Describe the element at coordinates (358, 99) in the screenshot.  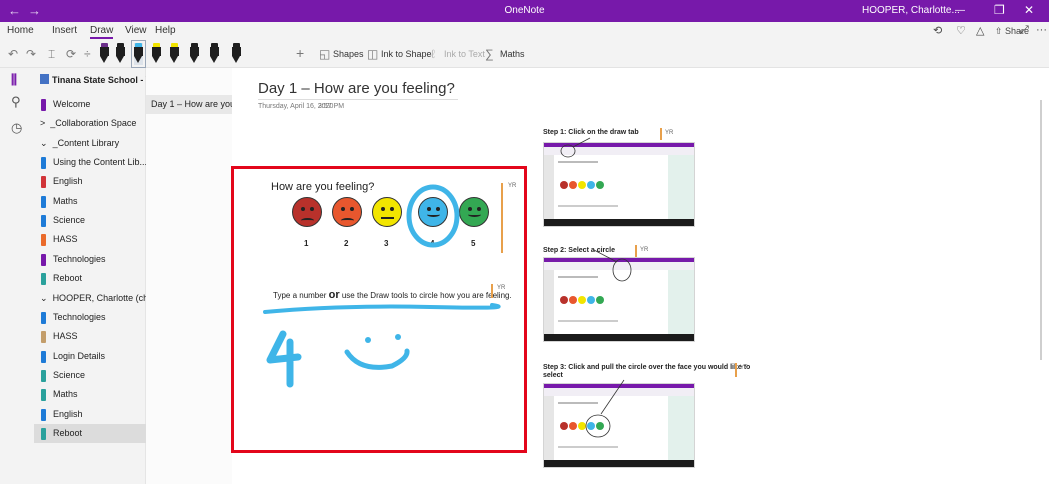
I see `title-underline` at that location.